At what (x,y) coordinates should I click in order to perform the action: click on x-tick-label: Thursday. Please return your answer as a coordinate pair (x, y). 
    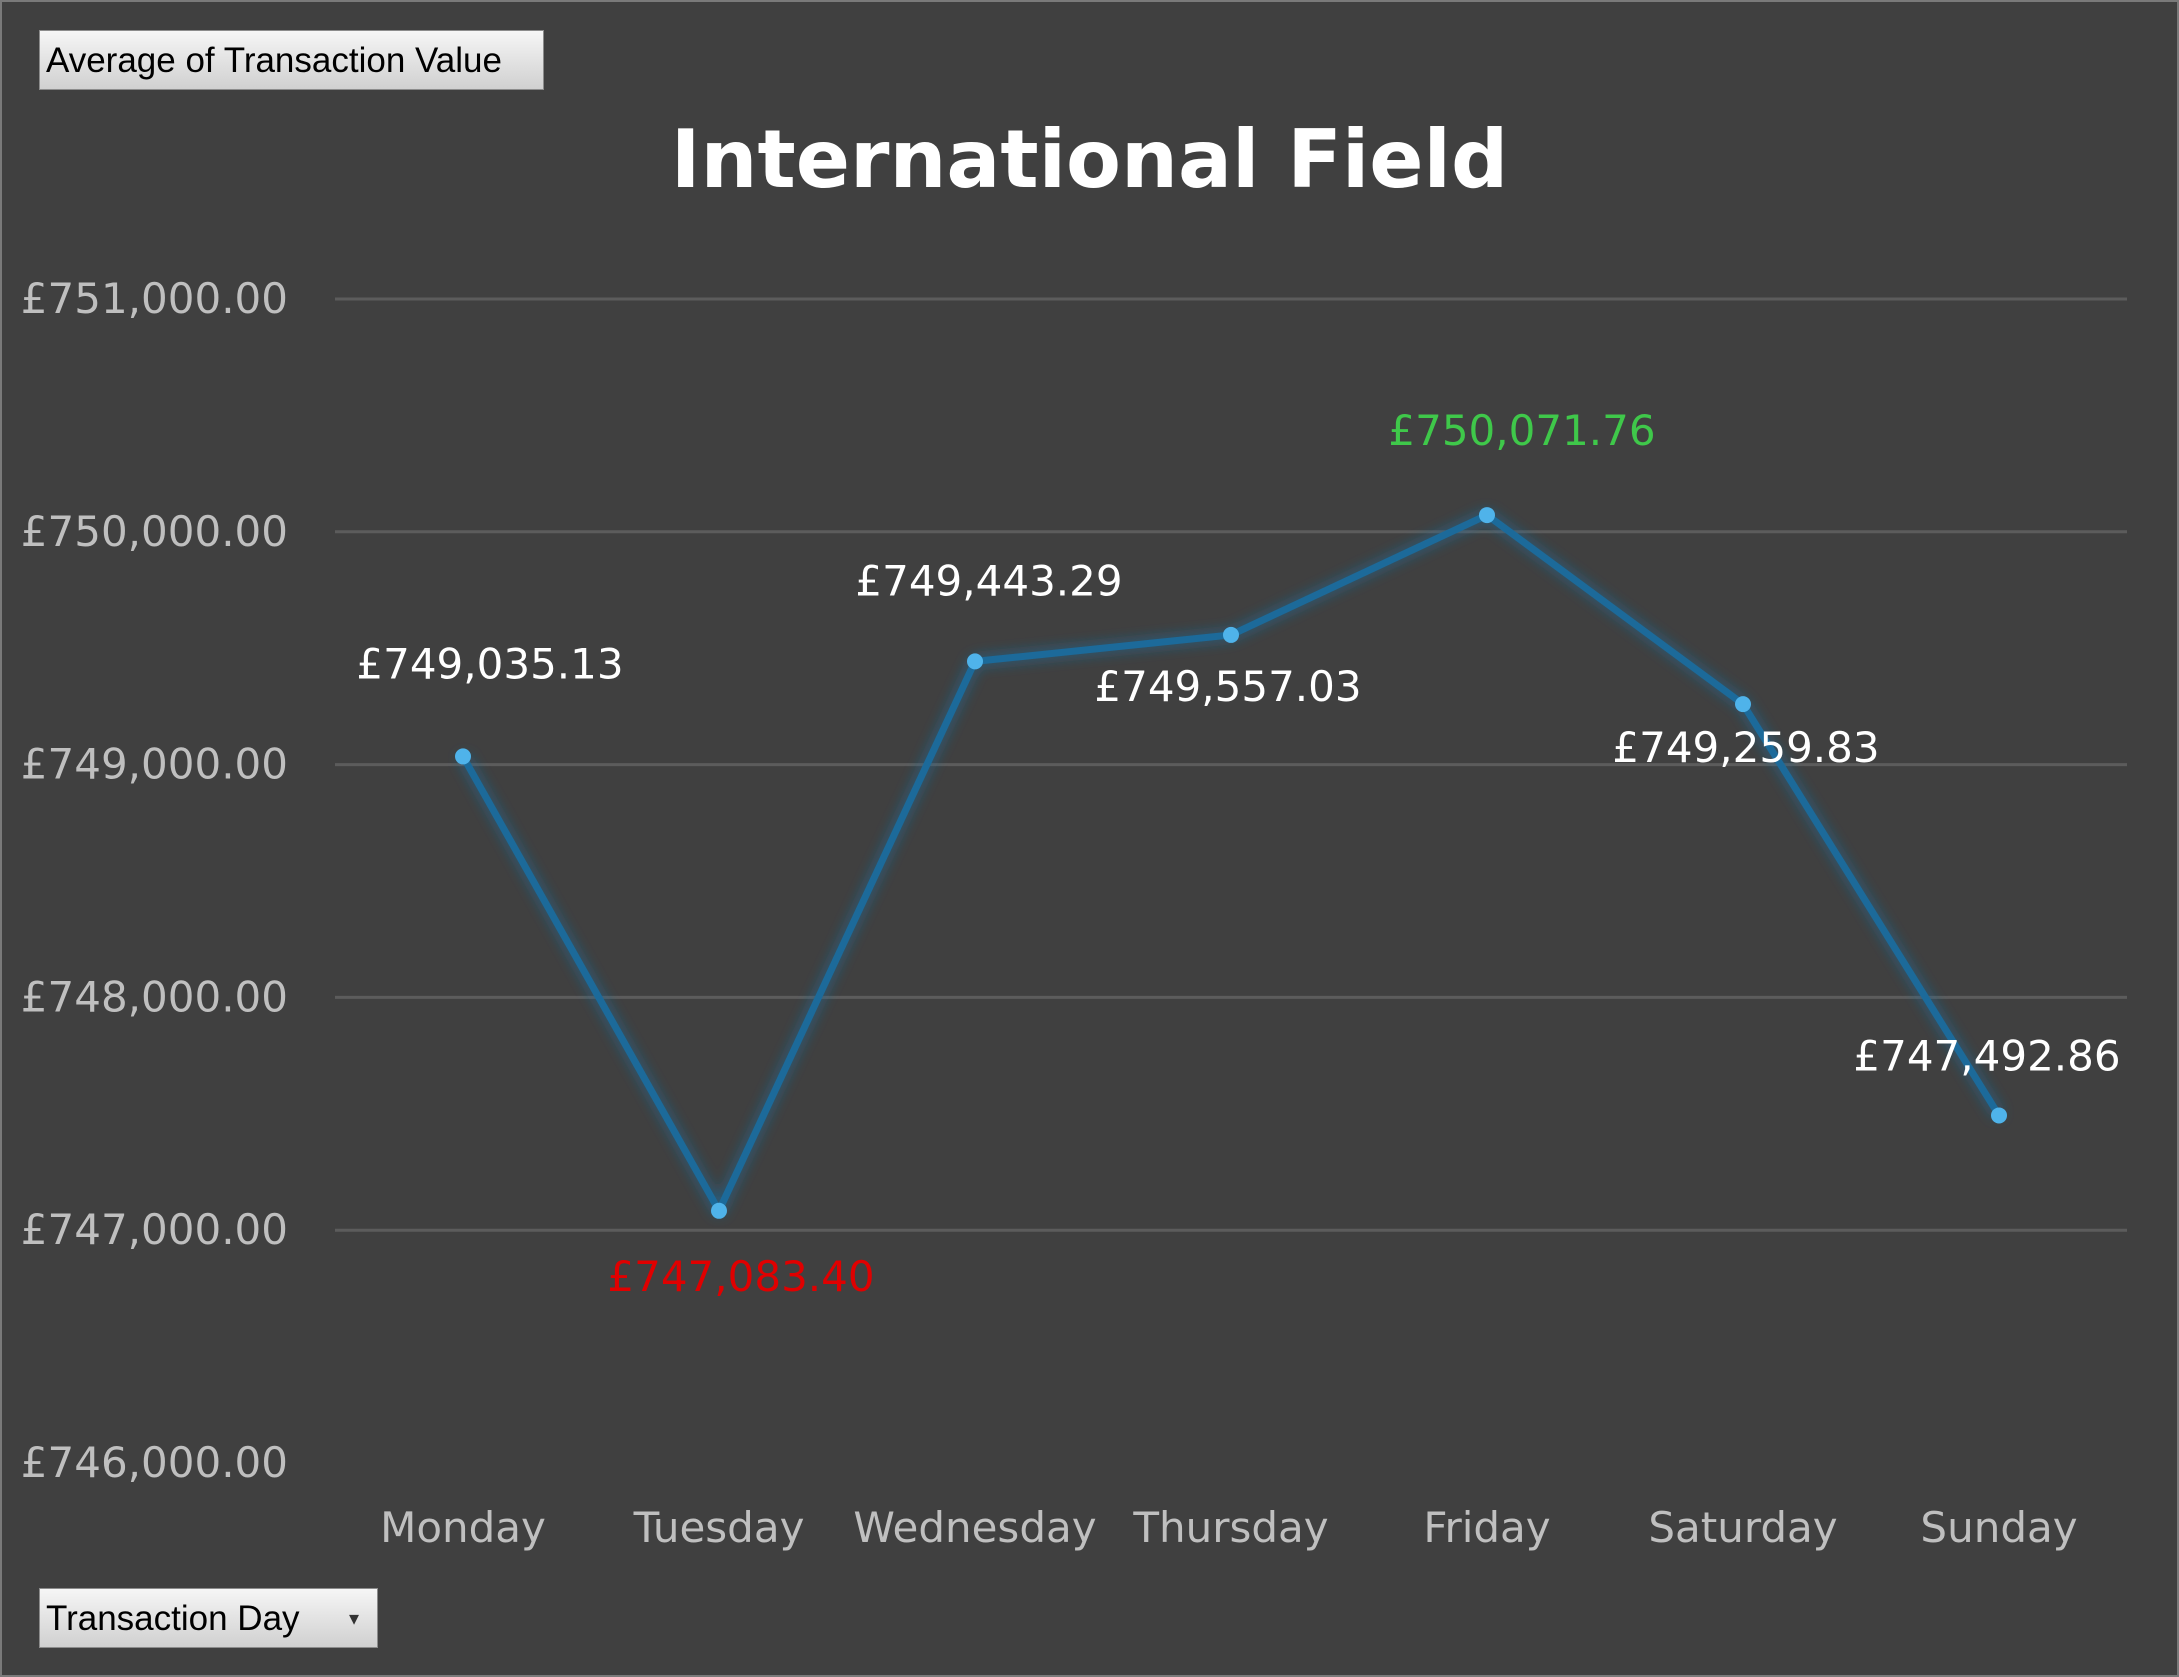
    Looking at the image, I should click on (1230, 1527).